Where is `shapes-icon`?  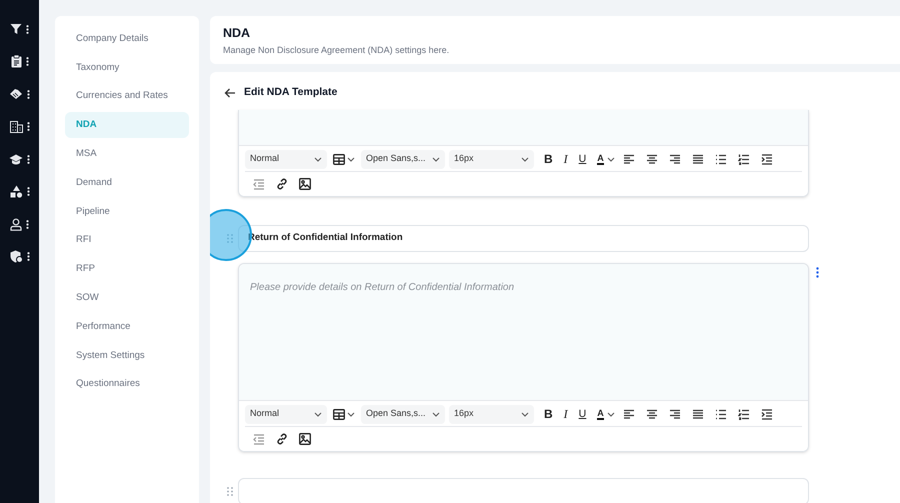
shapes-icon is located at coordinates (16, 191).